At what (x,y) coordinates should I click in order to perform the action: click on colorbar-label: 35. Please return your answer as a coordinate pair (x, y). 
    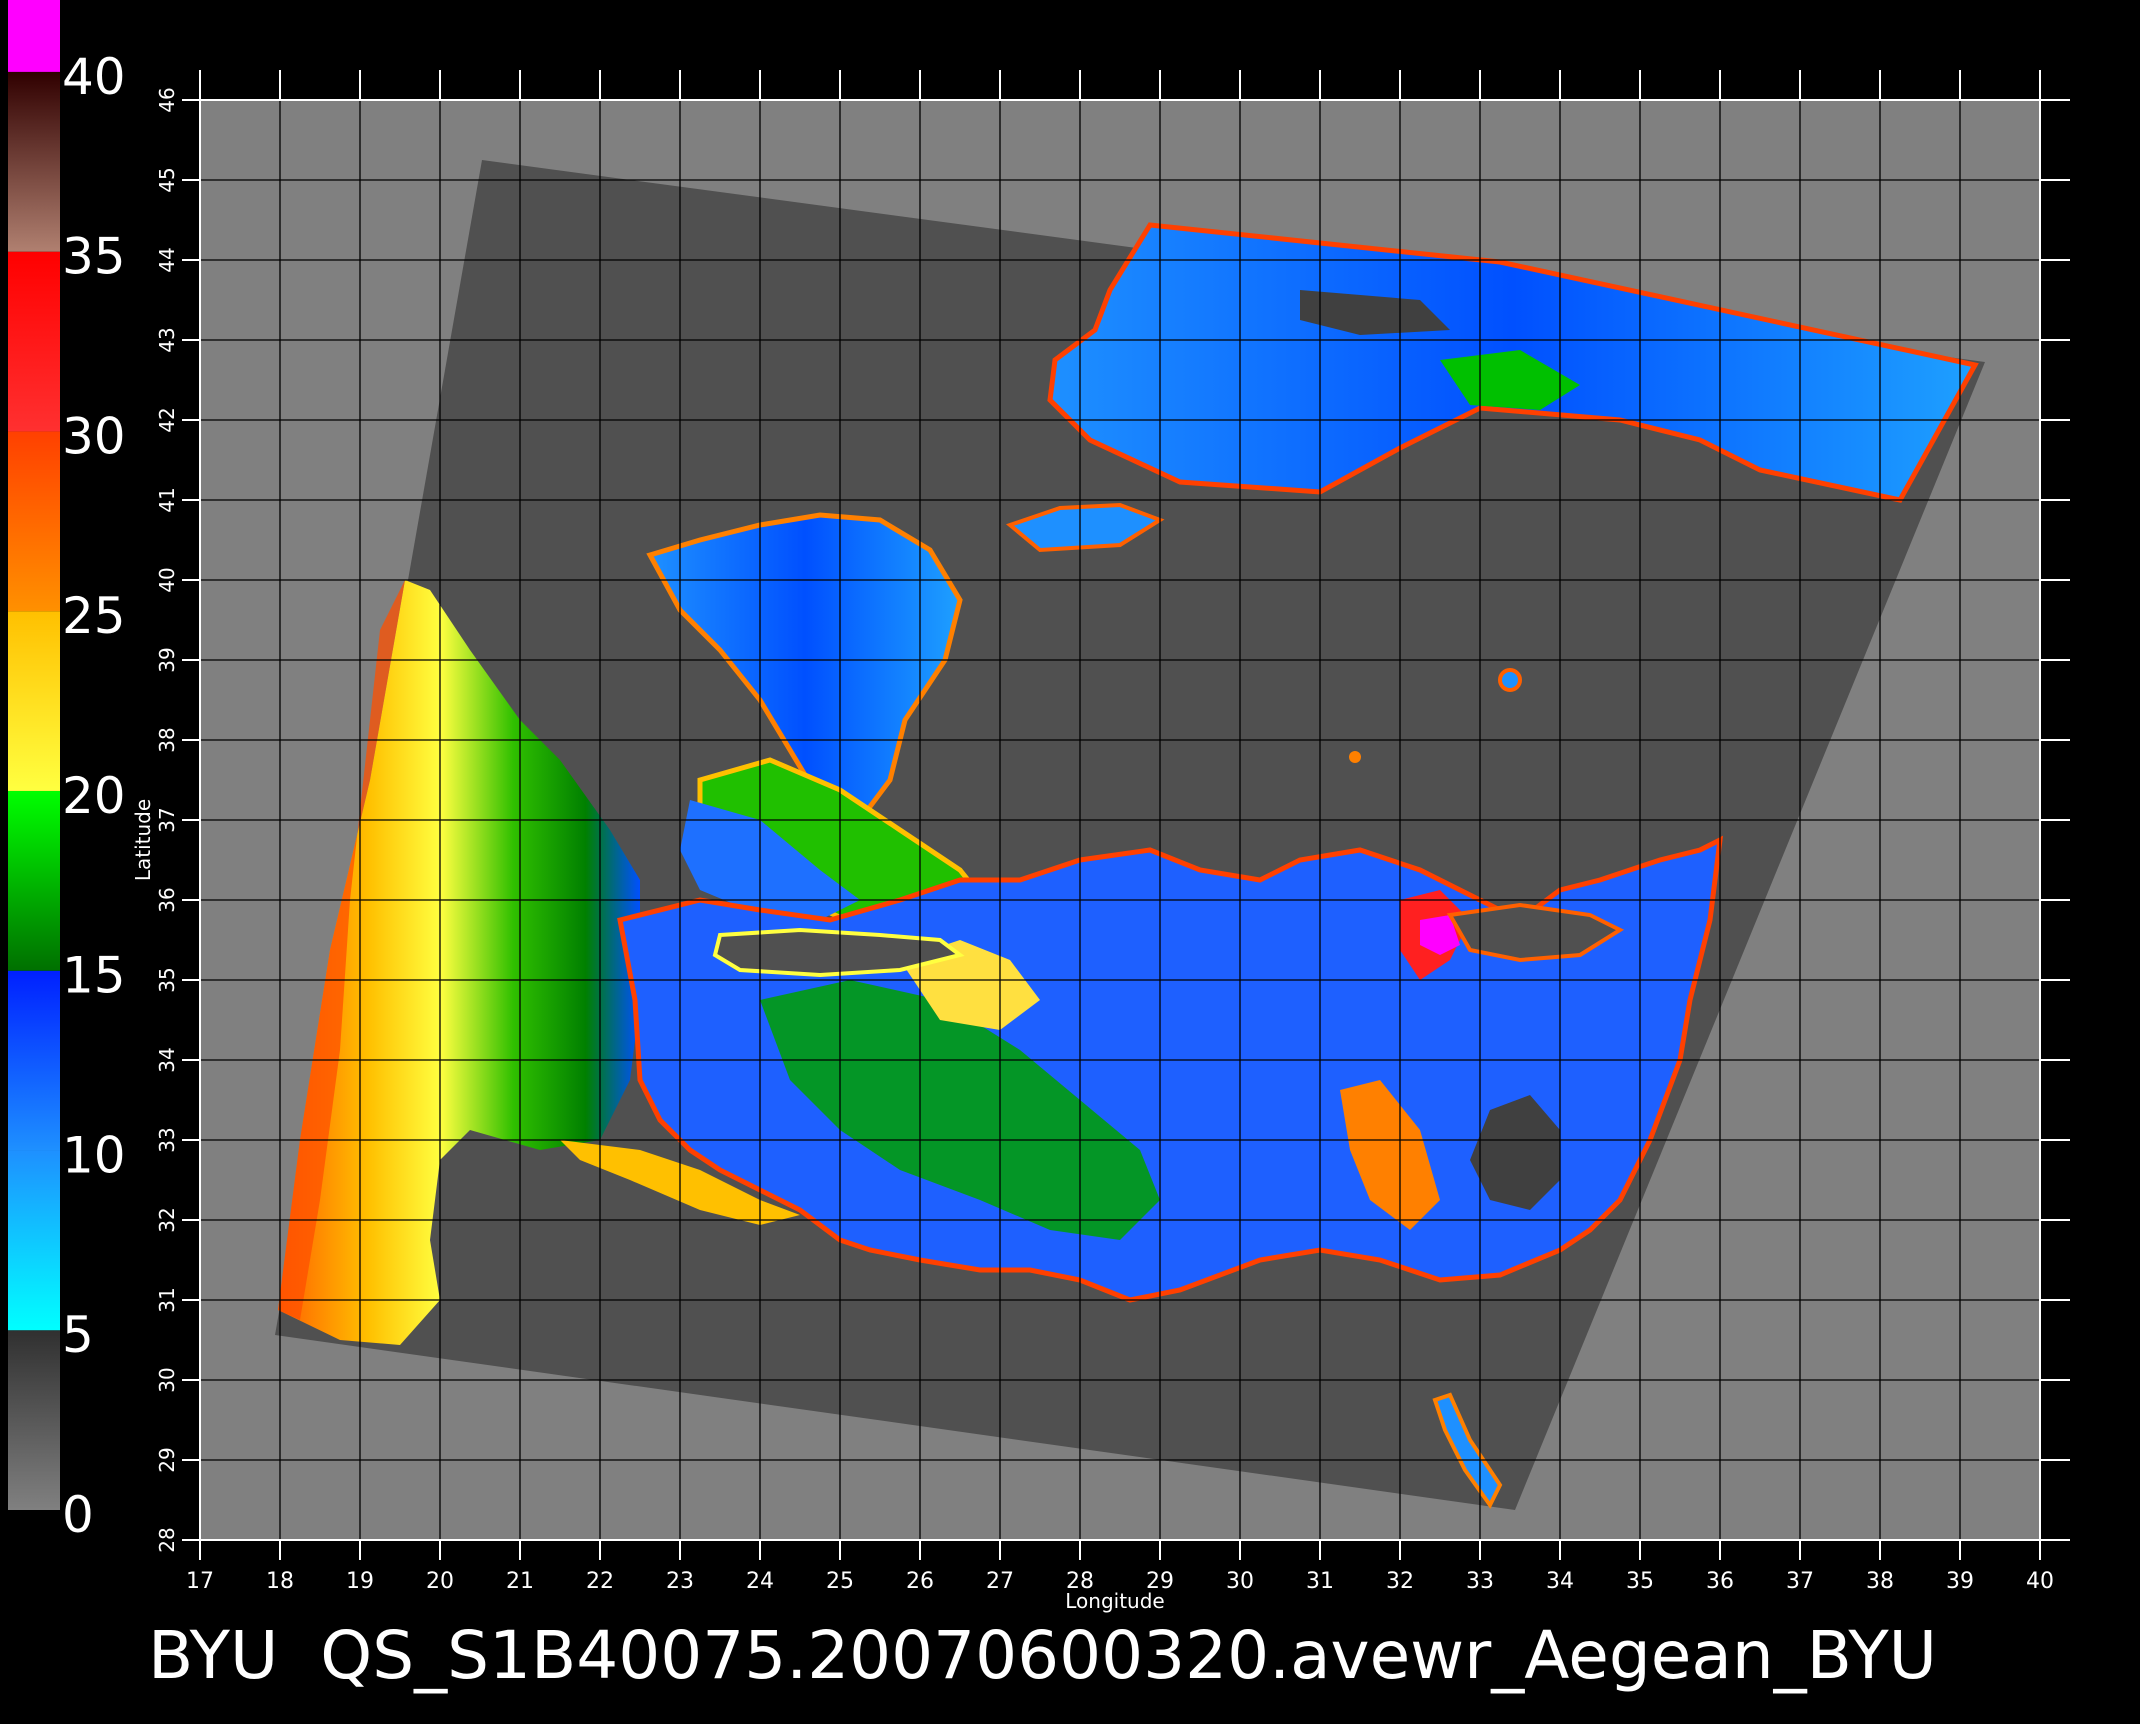
    Looking at the image, I should click on (94, 257).